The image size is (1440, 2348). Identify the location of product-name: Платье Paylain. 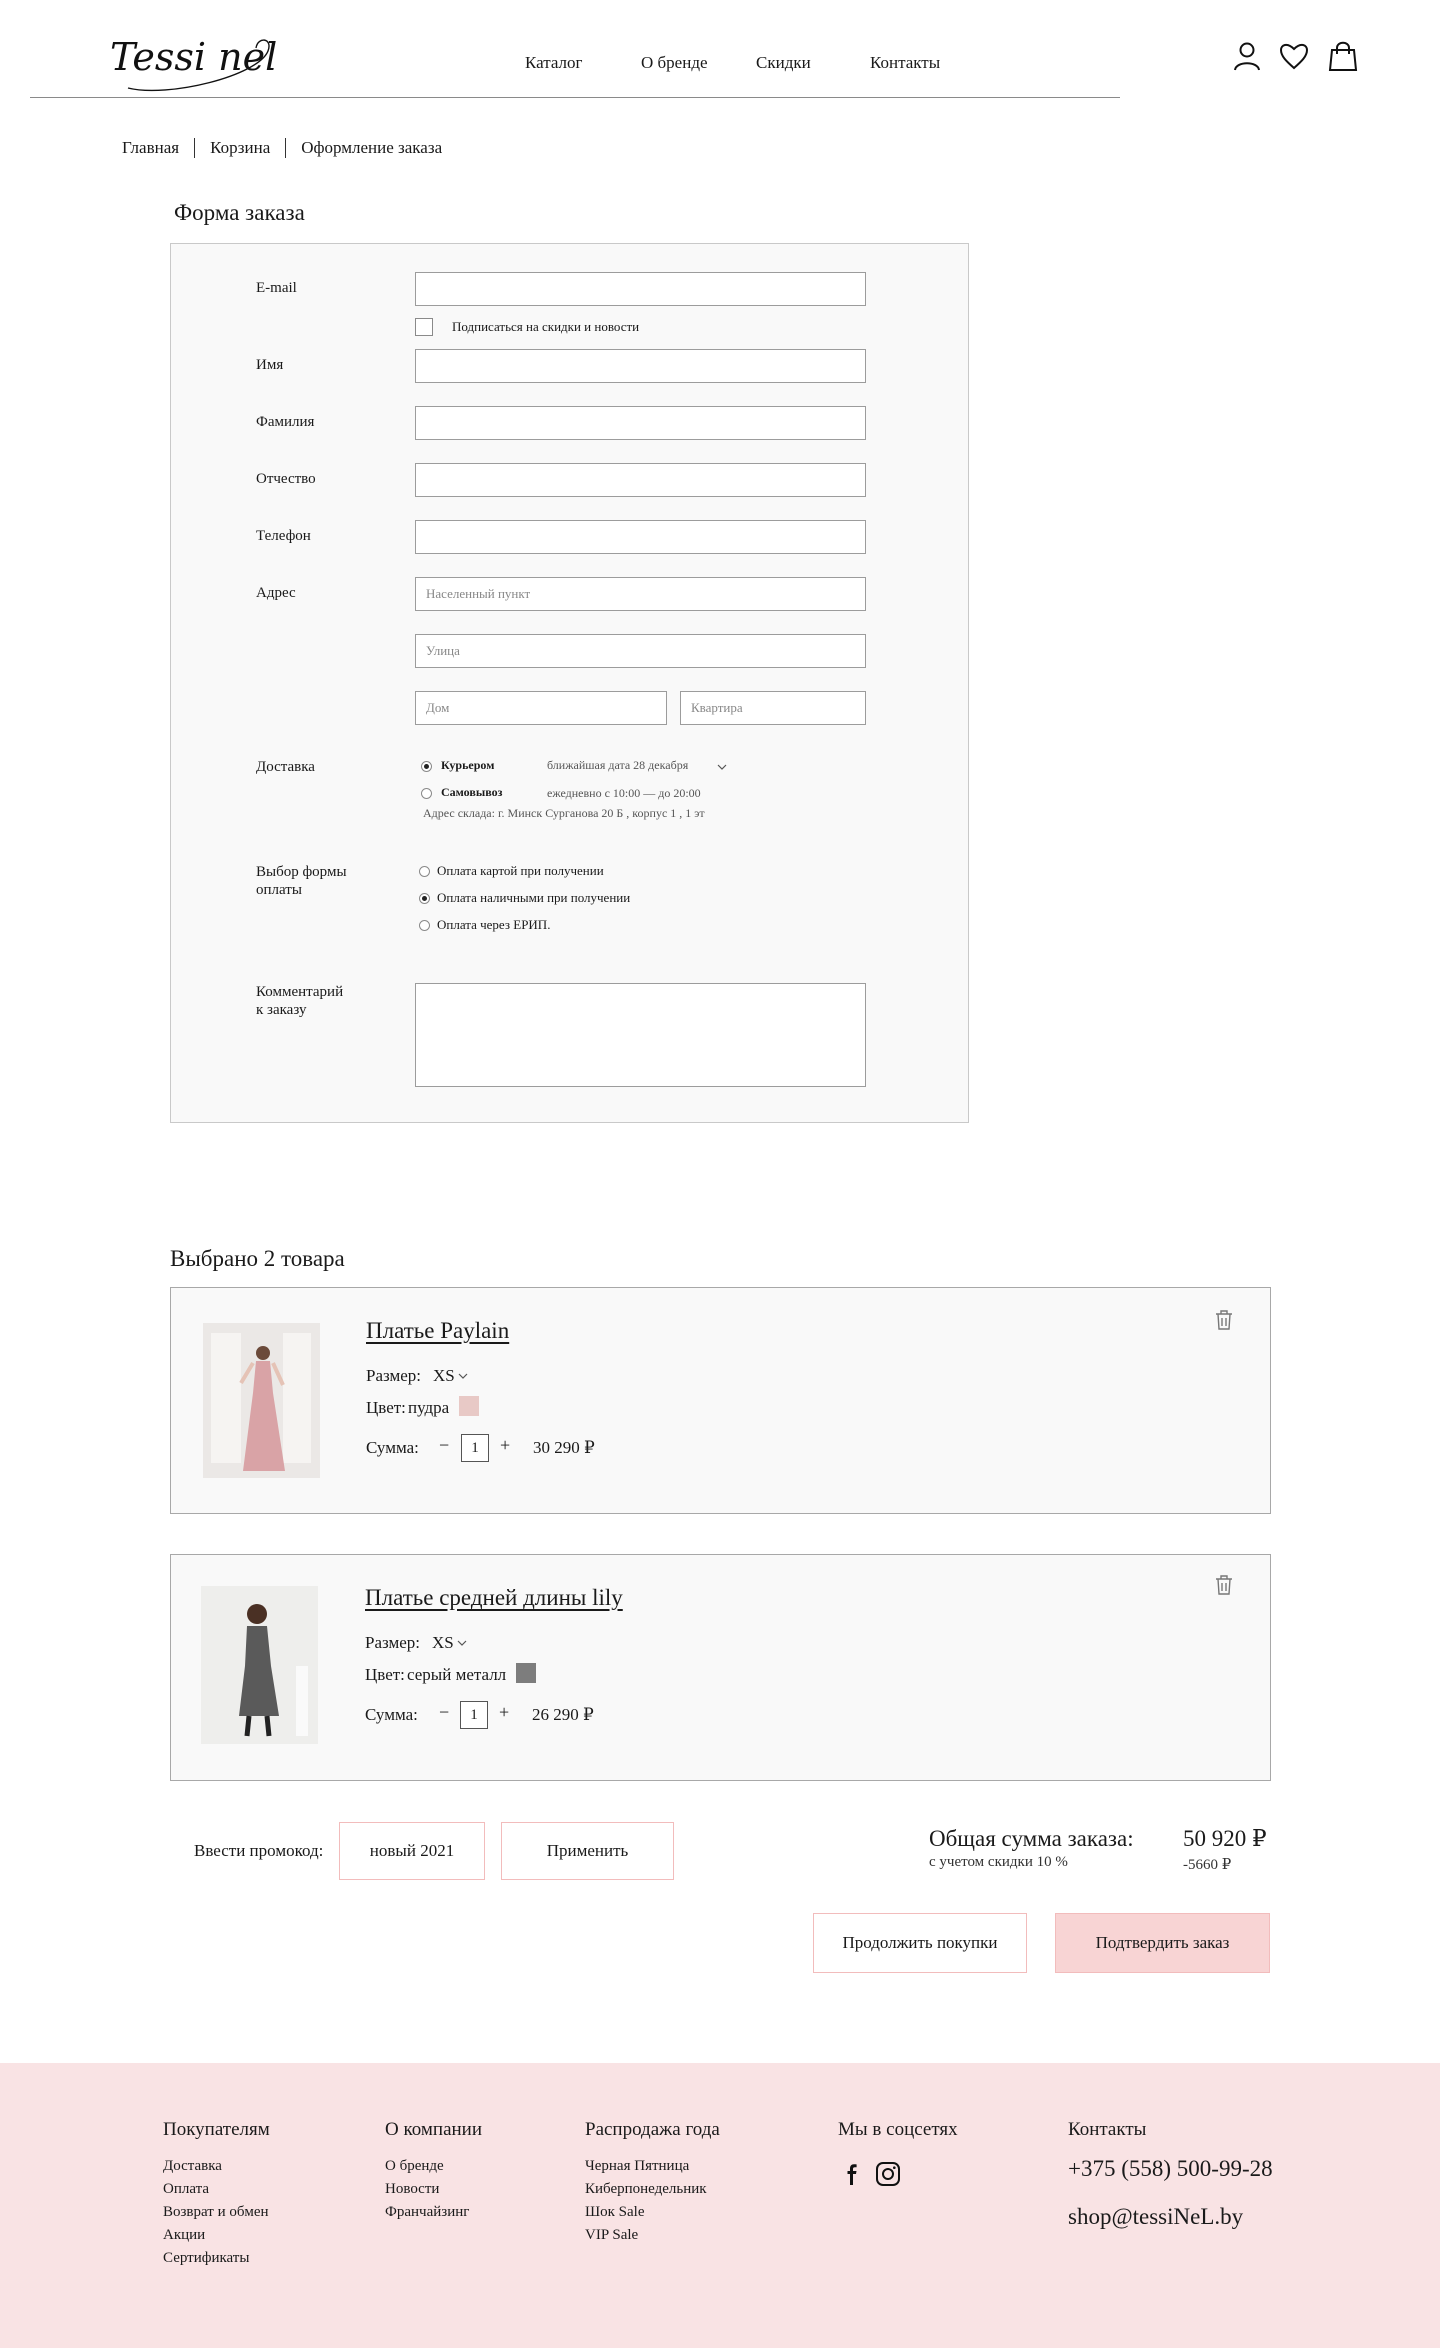
(437, 1331).